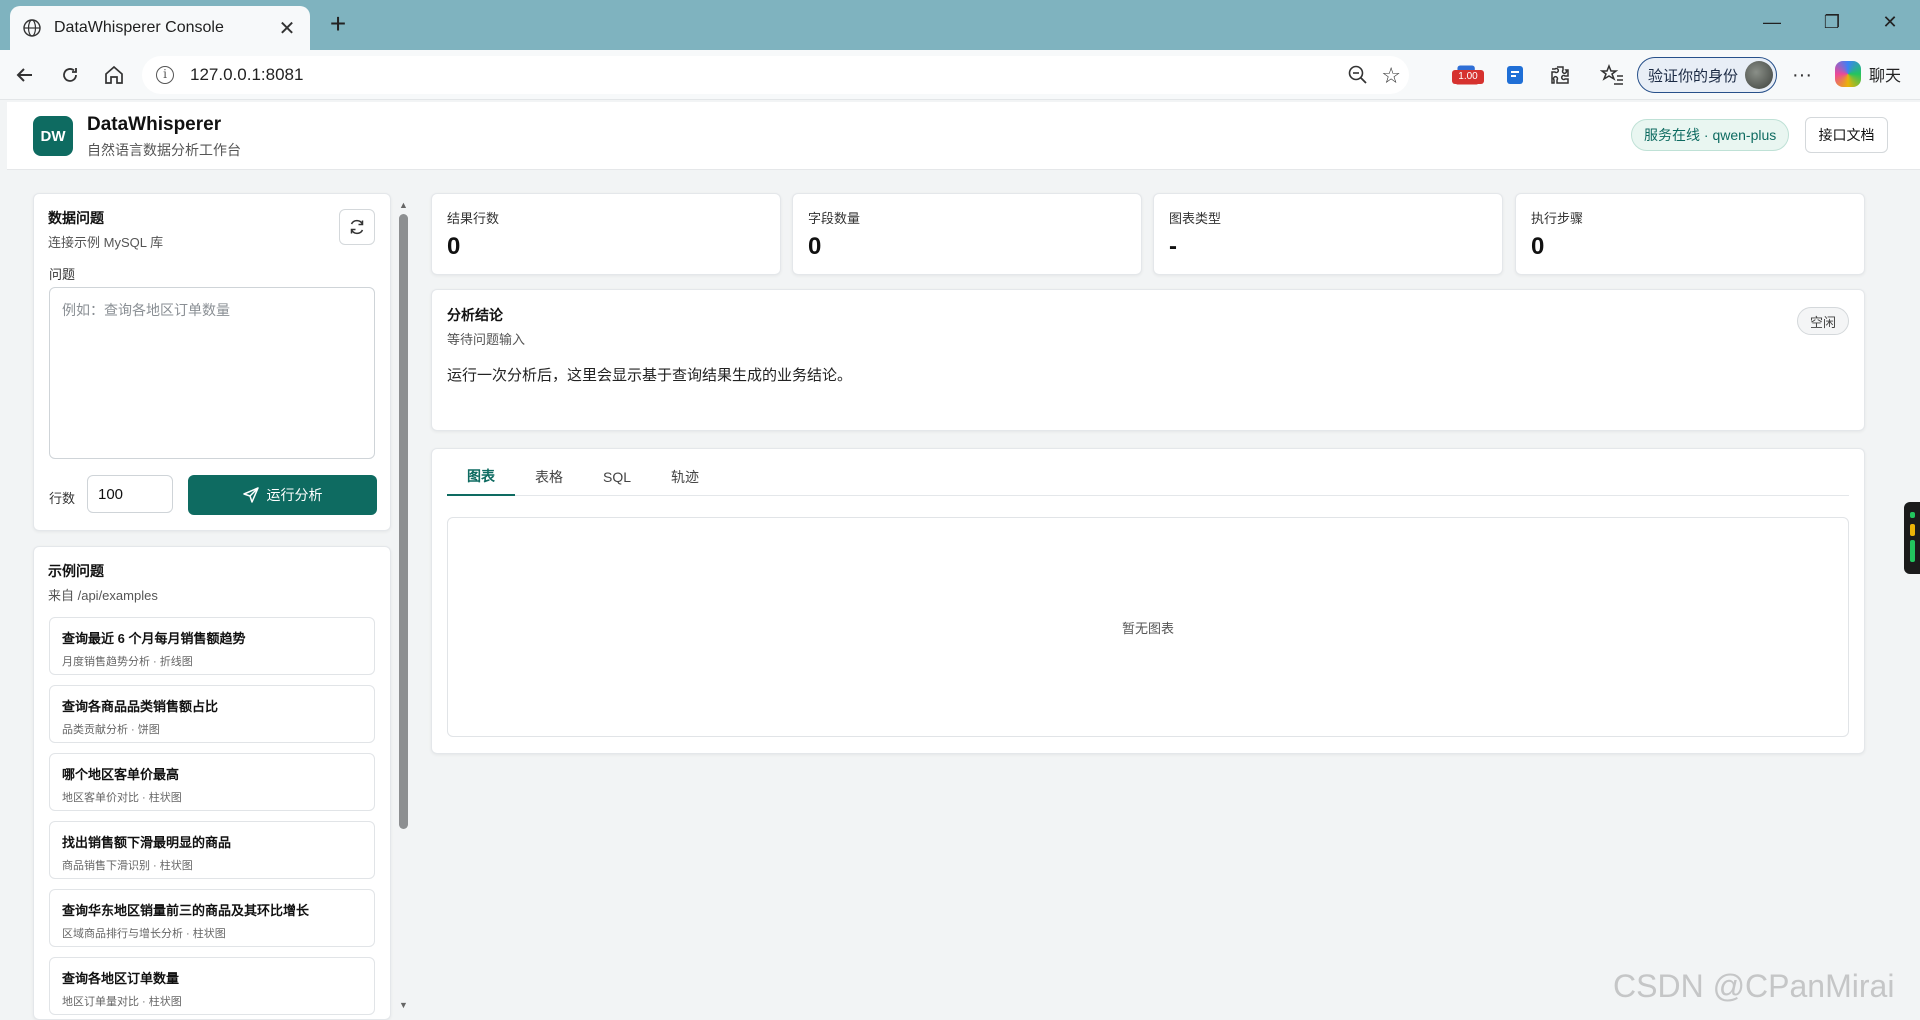  I want to click on back-arrow-icon, so click(25, 75).